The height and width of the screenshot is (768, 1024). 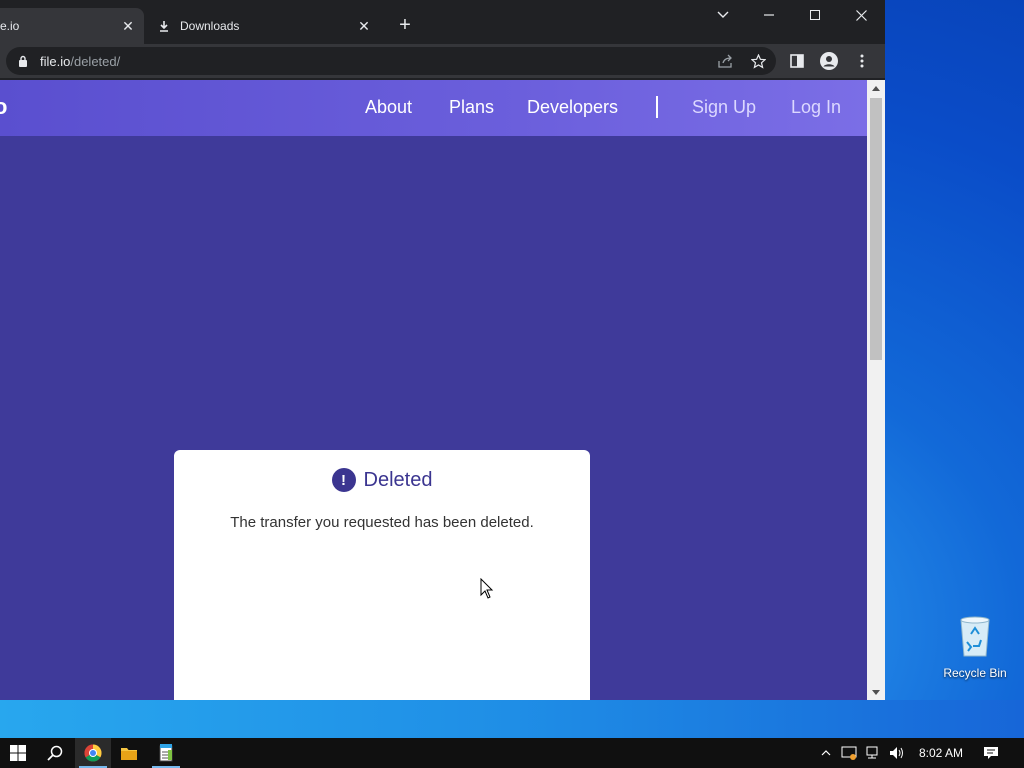 I want to click on nav-divider, so click(x=657, y=107).